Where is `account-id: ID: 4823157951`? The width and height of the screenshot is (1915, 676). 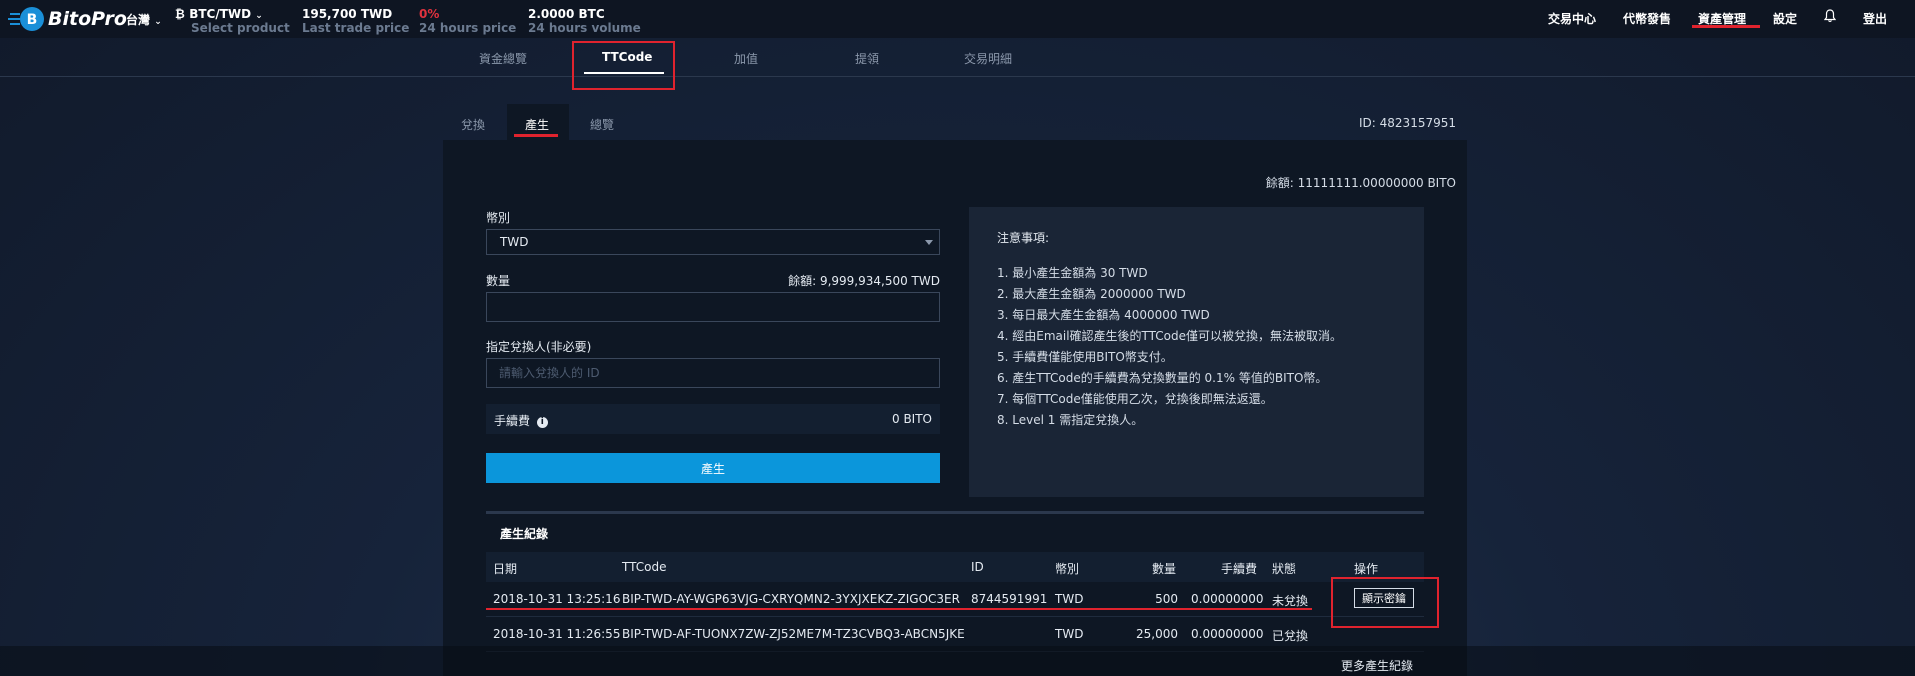
account-id: ID: 4823157951 is located at coordinates (1407, 123).